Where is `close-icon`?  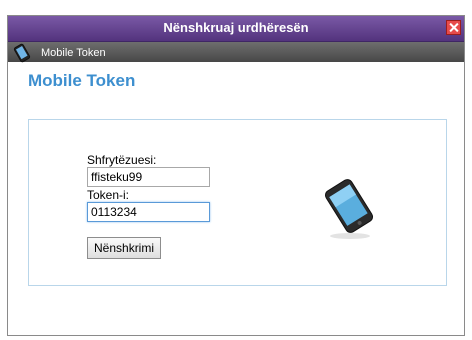 close-icon is located at coordinates (453, 27).